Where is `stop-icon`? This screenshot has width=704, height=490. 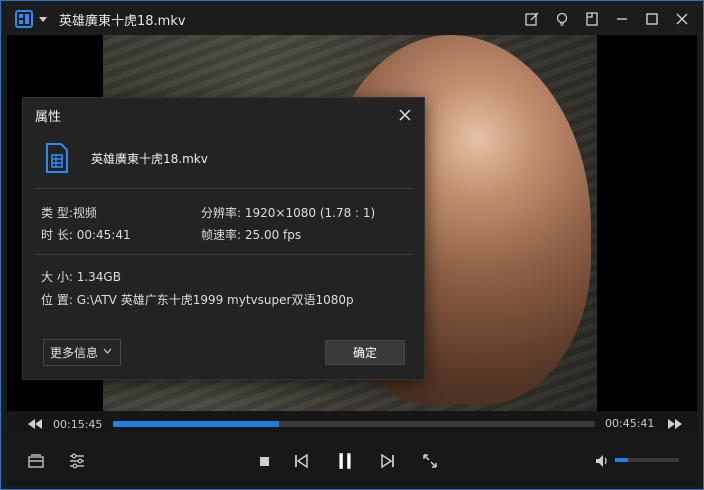 stop-icon is located at coordinates (264, 461).